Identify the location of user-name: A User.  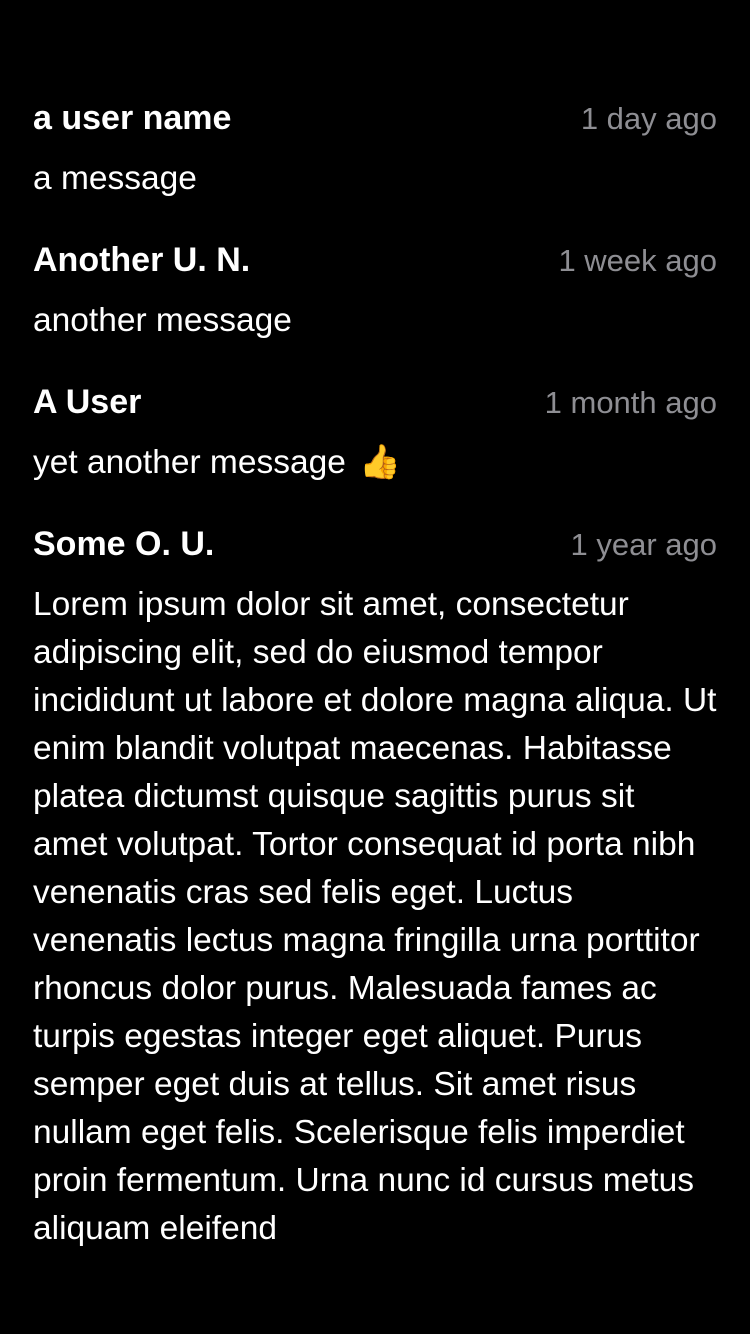
(87, 402).